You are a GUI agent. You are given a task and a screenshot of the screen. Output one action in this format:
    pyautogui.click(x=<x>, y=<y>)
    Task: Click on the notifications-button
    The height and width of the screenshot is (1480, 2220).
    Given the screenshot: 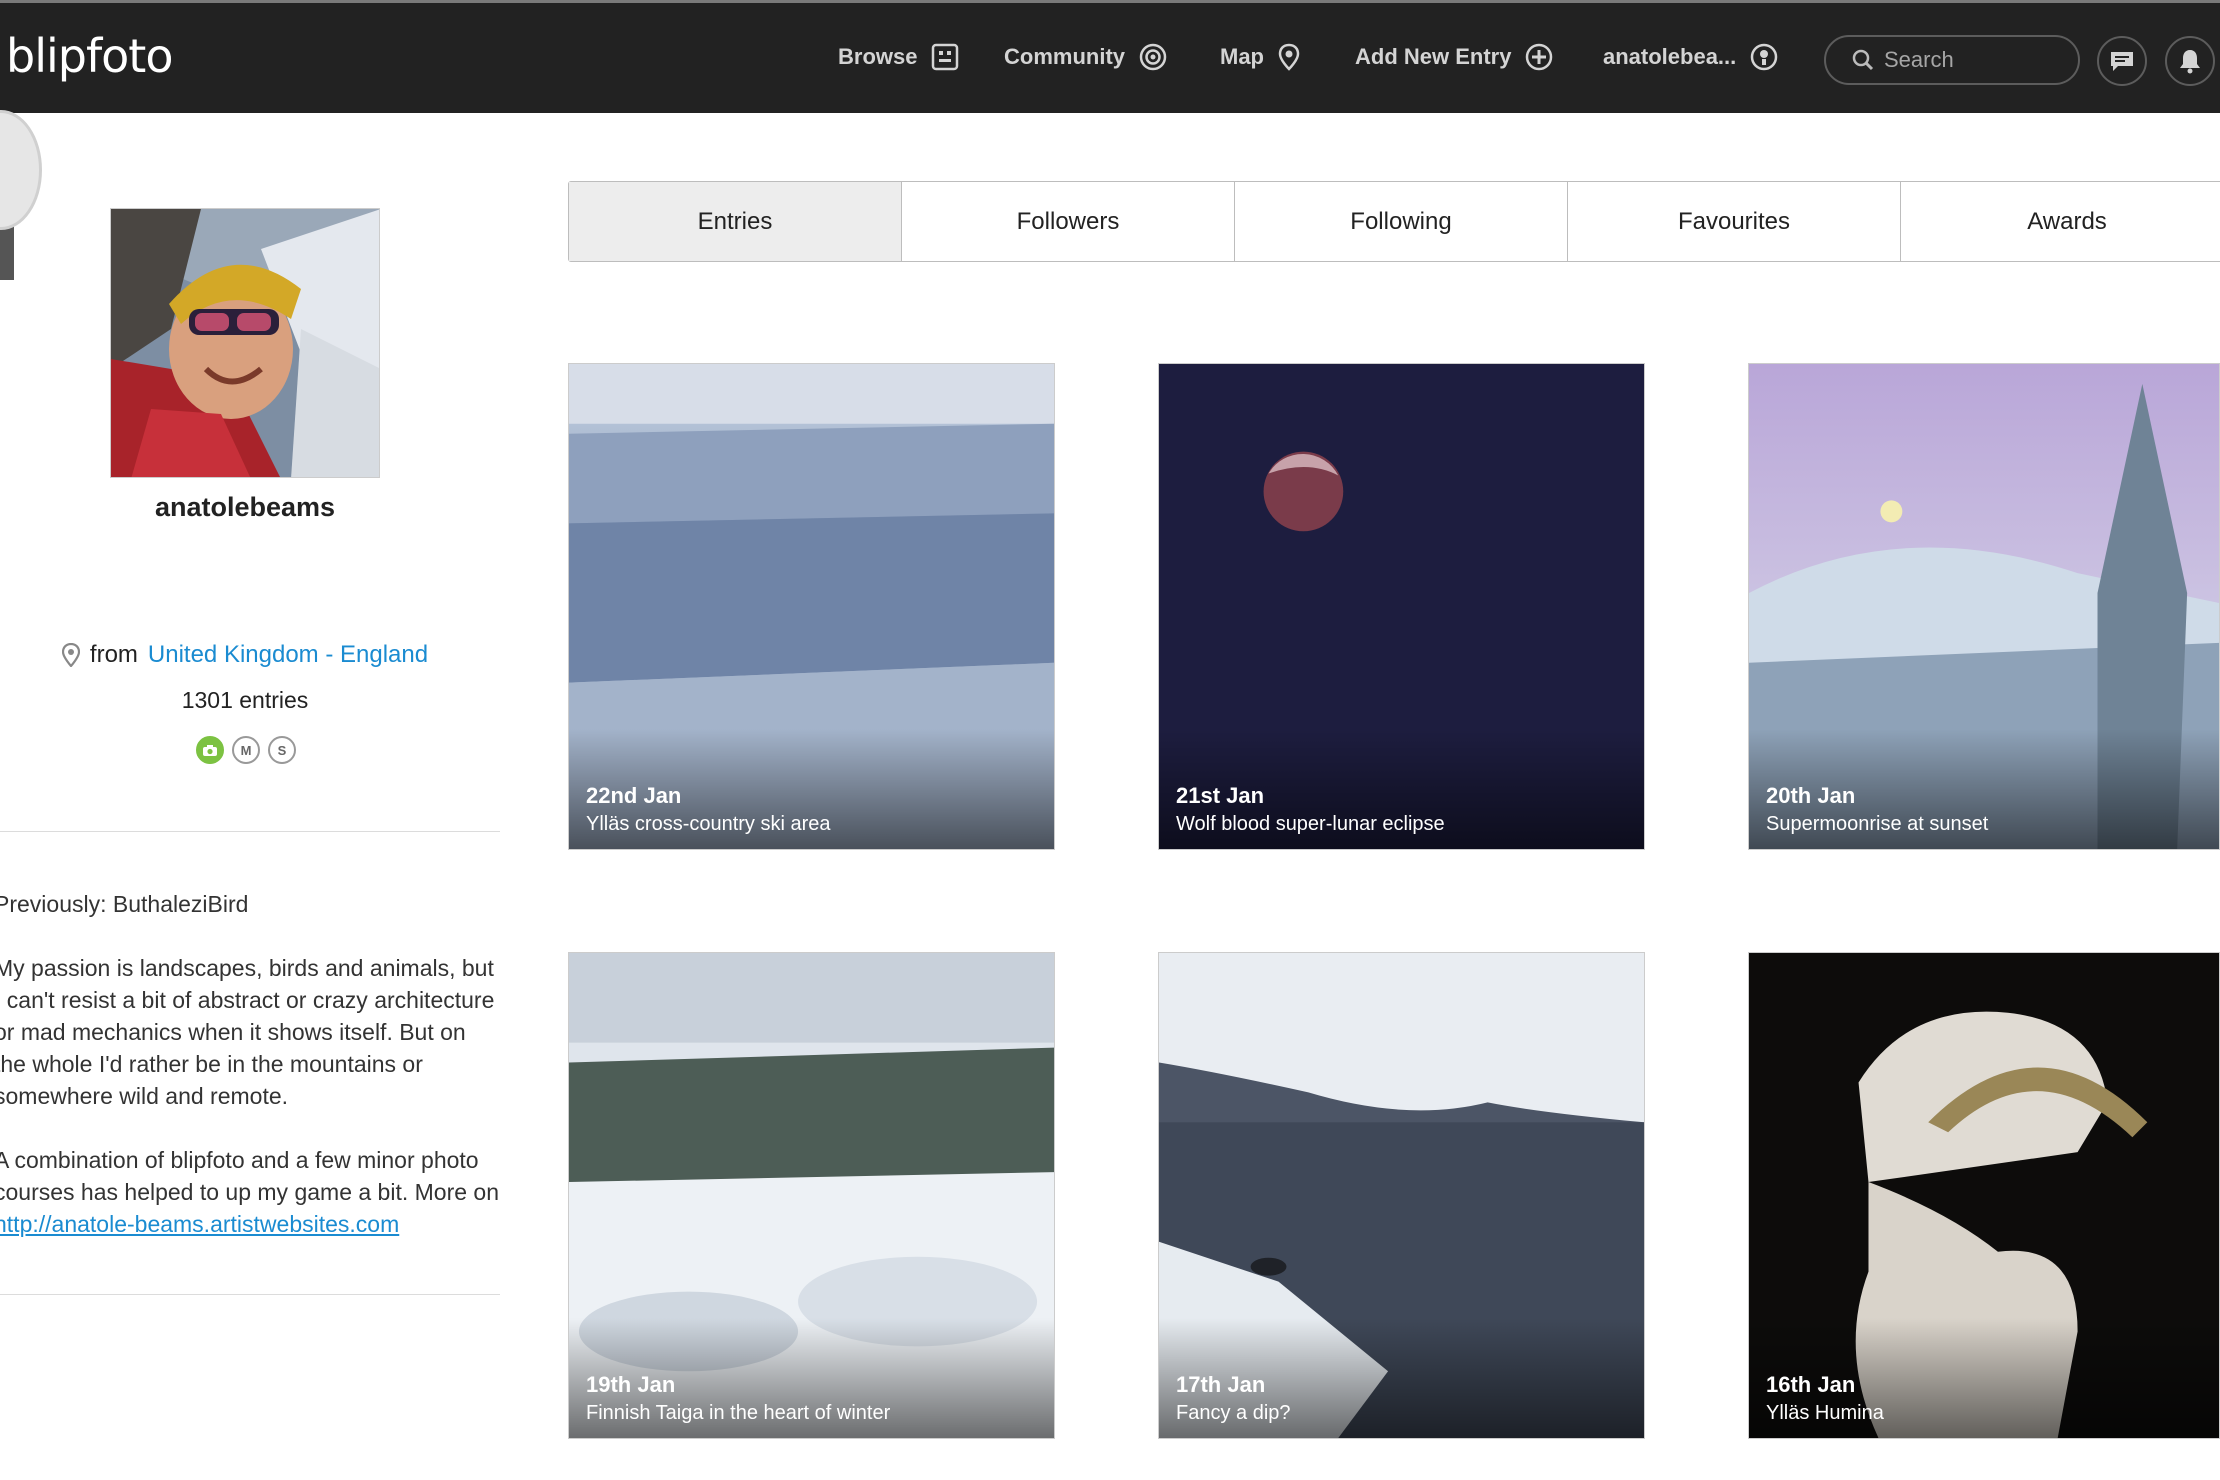 What is the action you would take?
    pyautogui.click(x=2190, y=61)
    